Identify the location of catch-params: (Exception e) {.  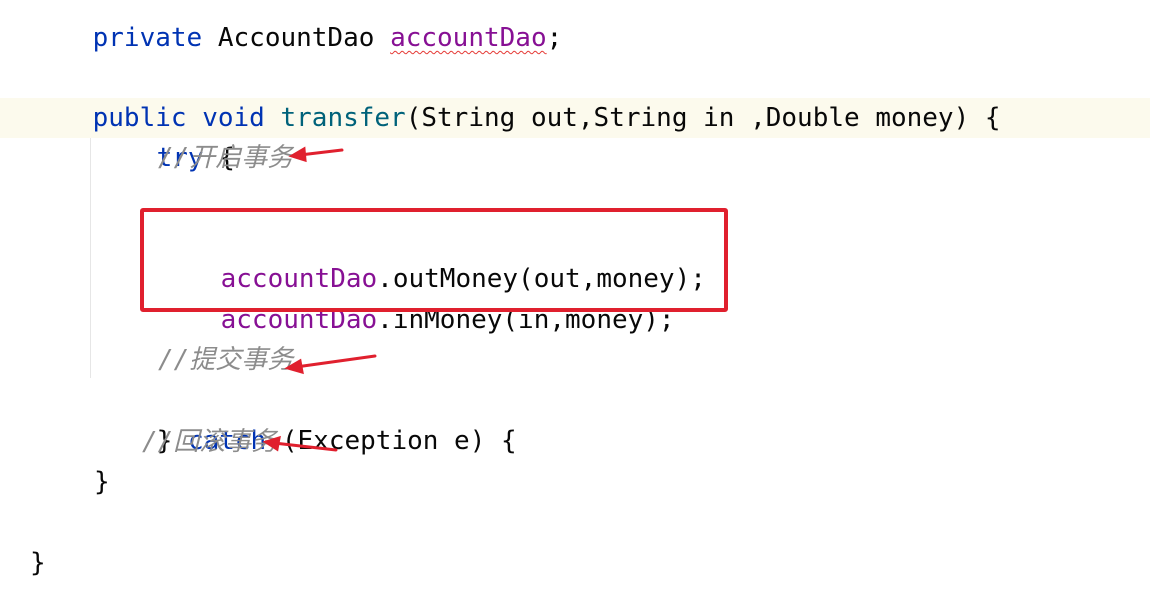
(391, 441).